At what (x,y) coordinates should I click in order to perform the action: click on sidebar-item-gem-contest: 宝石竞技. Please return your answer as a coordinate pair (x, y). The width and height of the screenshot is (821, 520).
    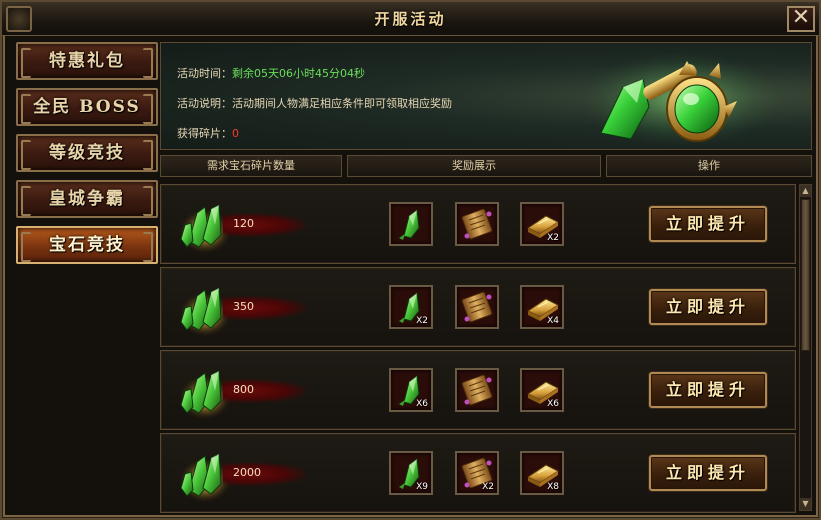
    Looking at the image, I should click on (87, 245).